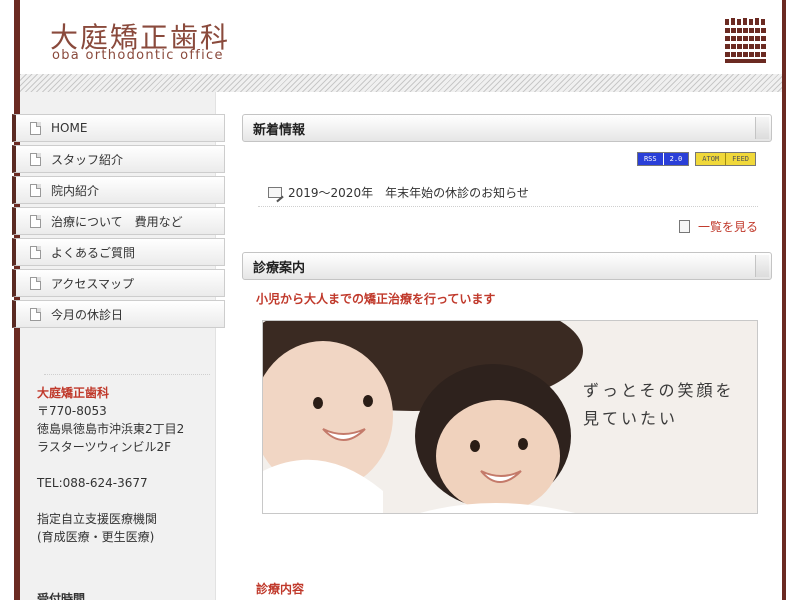 This screenshot has height=600, width=800. Describe the element at coordinates (93, 252) in the screenshot. I see `sidebar-item-label: よくあるご質問` at that location.